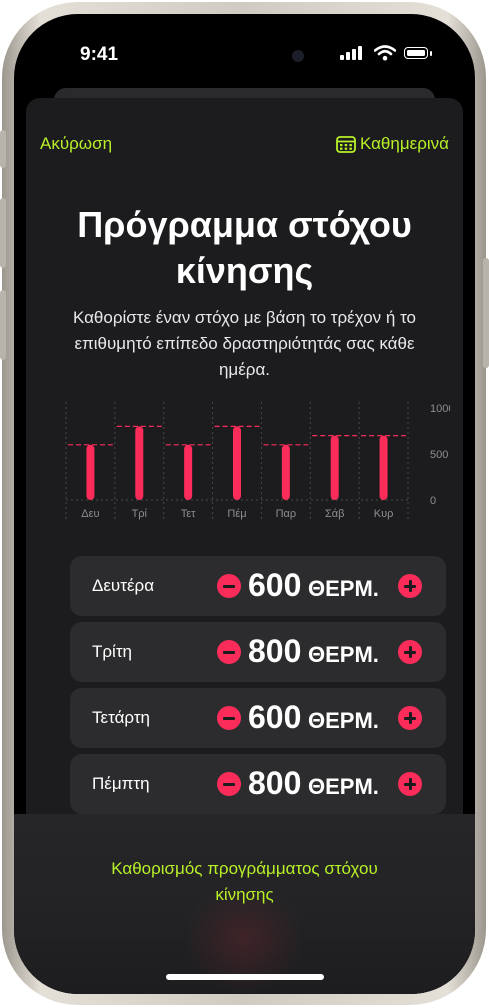 This screenshot has height=1008, width=489. Describe the element at coordinates (99, 54) in the screenshot. I see `status-time: 9:41` at that location.